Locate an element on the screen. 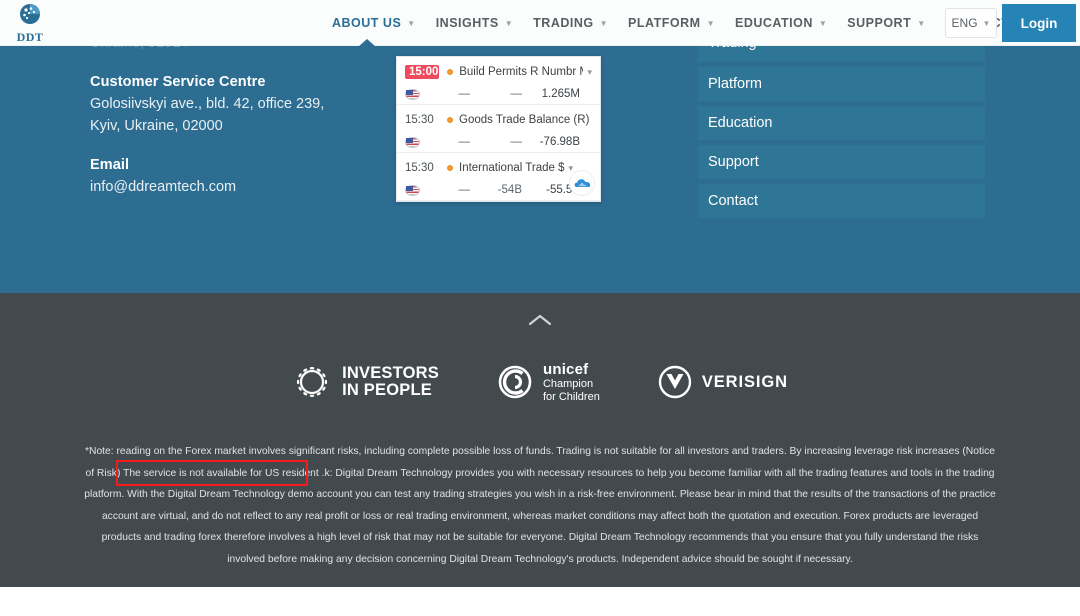 The image size is (1080, 616). badge-investors-in-people: INVESTORS IN PEOPLE is located at coordinates (365, 382).